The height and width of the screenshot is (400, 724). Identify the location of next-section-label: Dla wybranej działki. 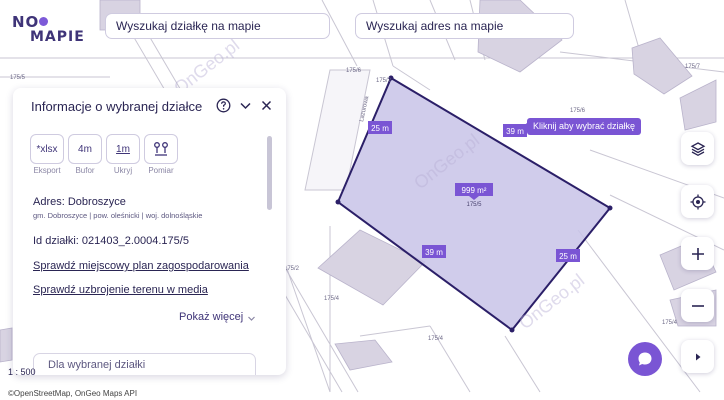
(97, 365).